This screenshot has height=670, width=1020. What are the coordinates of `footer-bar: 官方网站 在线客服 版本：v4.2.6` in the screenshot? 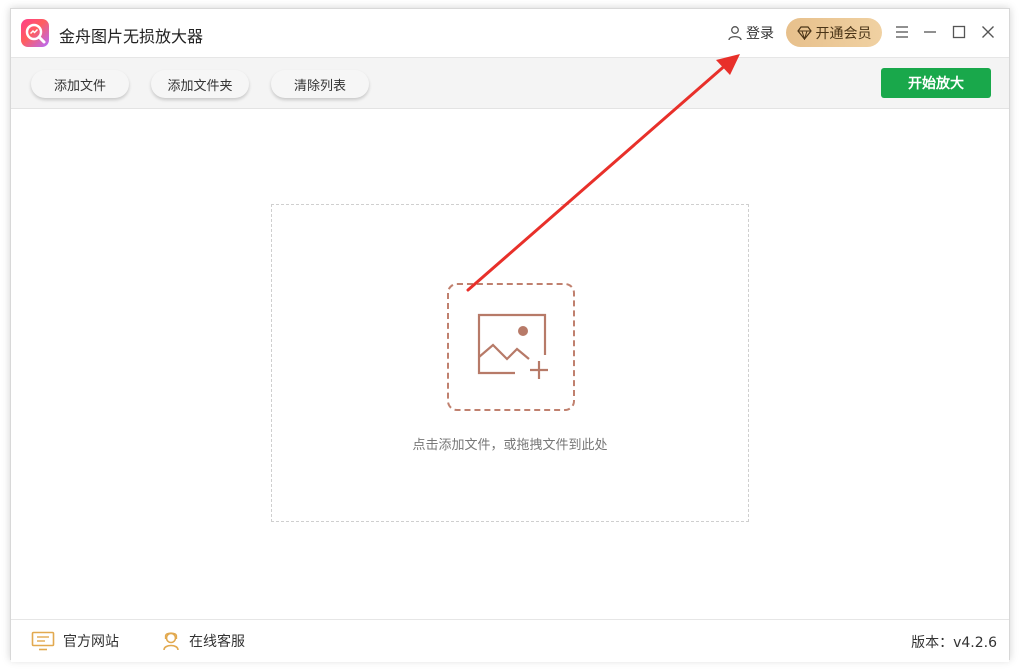 It's located at (510, 640).